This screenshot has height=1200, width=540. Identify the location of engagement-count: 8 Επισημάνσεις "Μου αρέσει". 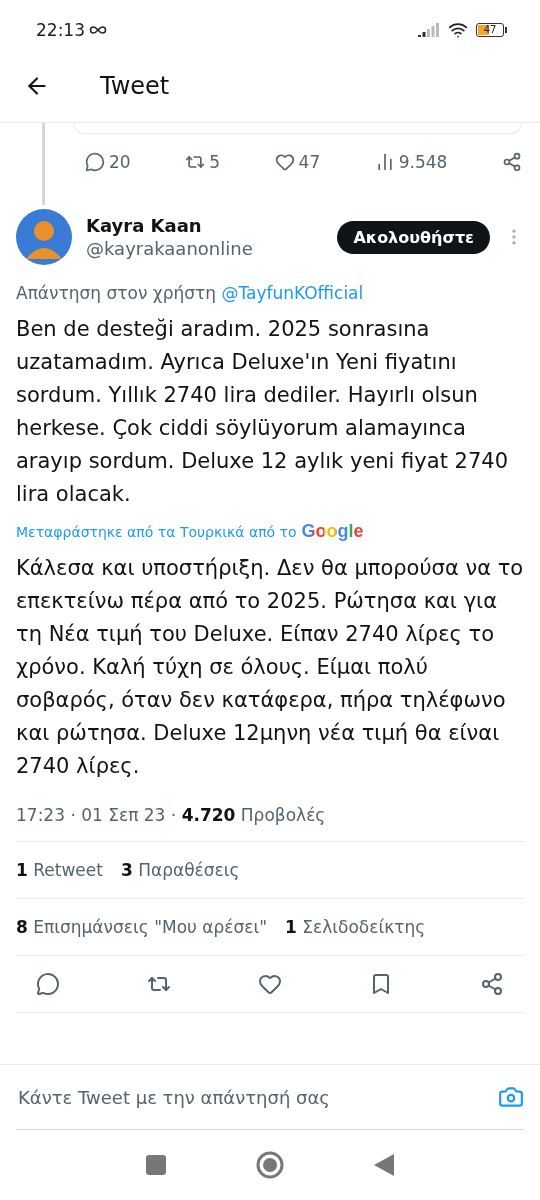
(141, 927).